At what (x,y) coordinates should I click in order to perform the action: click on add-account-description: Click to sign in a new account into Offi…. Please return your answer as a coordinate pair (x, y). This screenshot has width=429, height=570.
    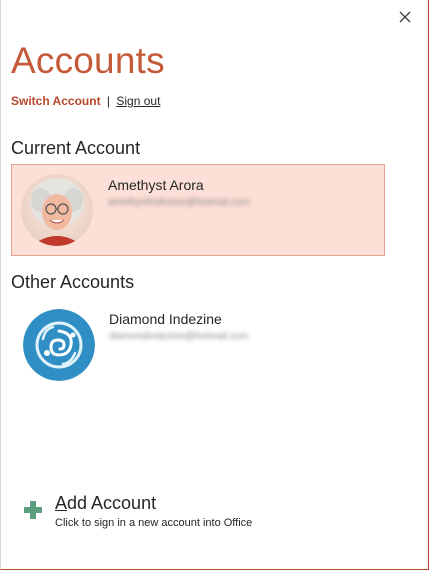
    Looking at the image, I should click on (154, 523).